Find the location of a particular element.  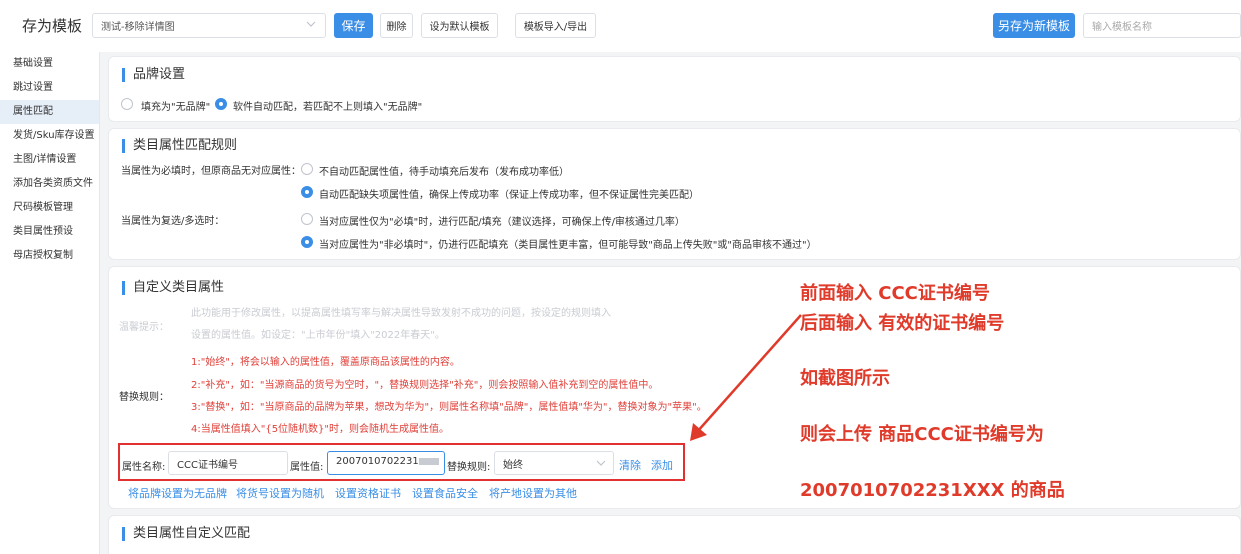

annotation-line-3: 如截图所示 is located at coordinates (845, 378).